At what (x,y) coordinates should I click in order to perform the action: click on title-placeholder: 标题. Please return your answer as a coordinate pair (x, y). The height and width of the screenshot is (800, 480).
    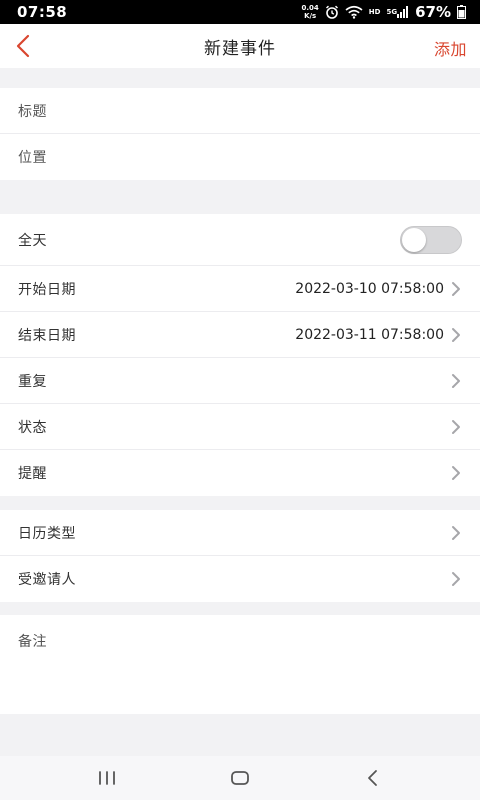
    Looking at the image, I should click on (32, 111).